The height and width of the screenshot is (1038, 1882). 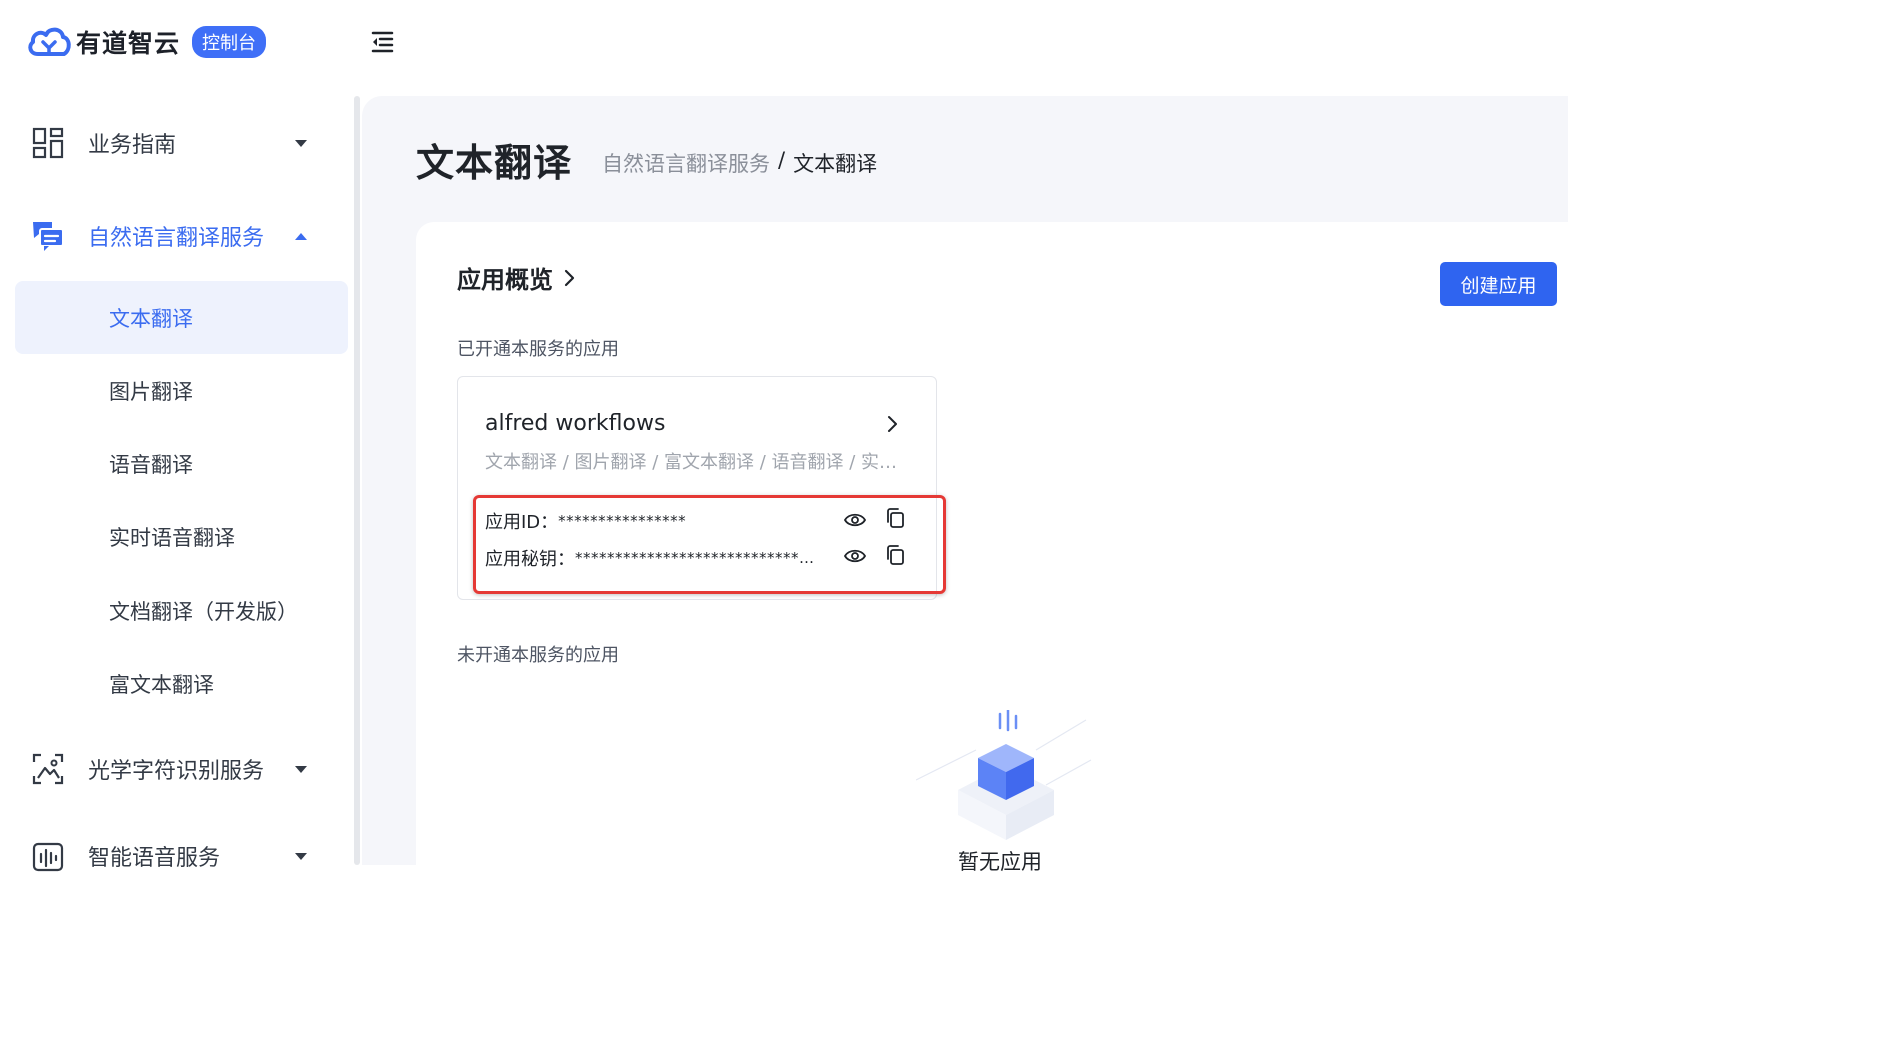 What do you see at coordinates (176, 771) in the screenshot?
I see `sidebar-group-label: 光学字符识别服务` at bounding box center [176, 771].